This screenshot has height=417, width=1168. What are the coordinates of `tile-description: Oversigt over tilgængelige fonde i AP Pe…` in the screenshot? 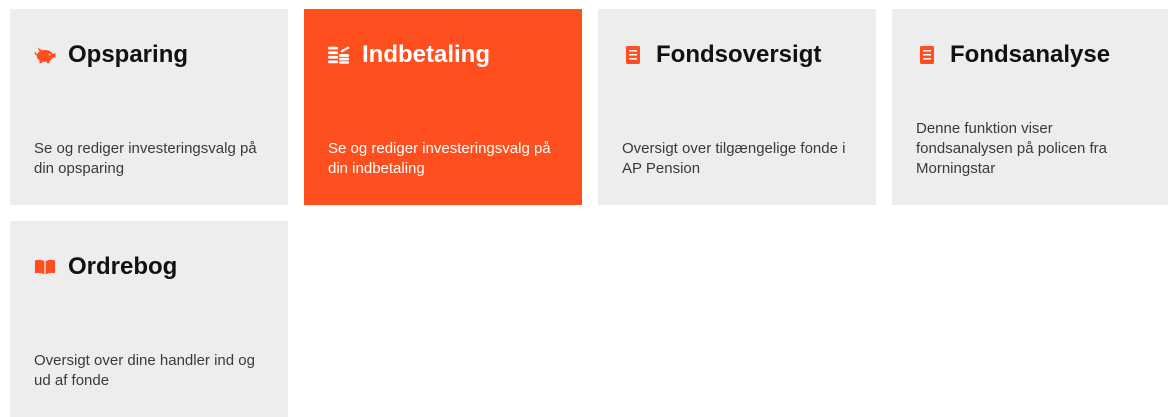 It's located at (734, 158).